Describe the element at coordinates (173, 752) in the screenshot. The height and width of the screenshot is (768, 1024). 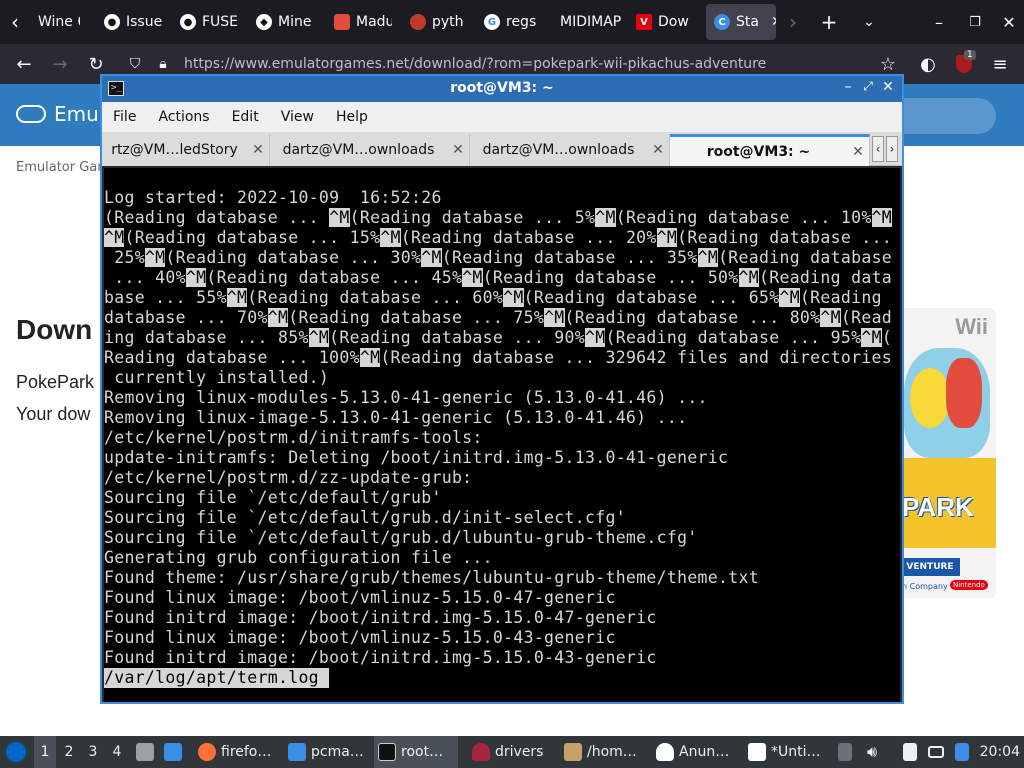
I see `show-desktop-icon` at that location.